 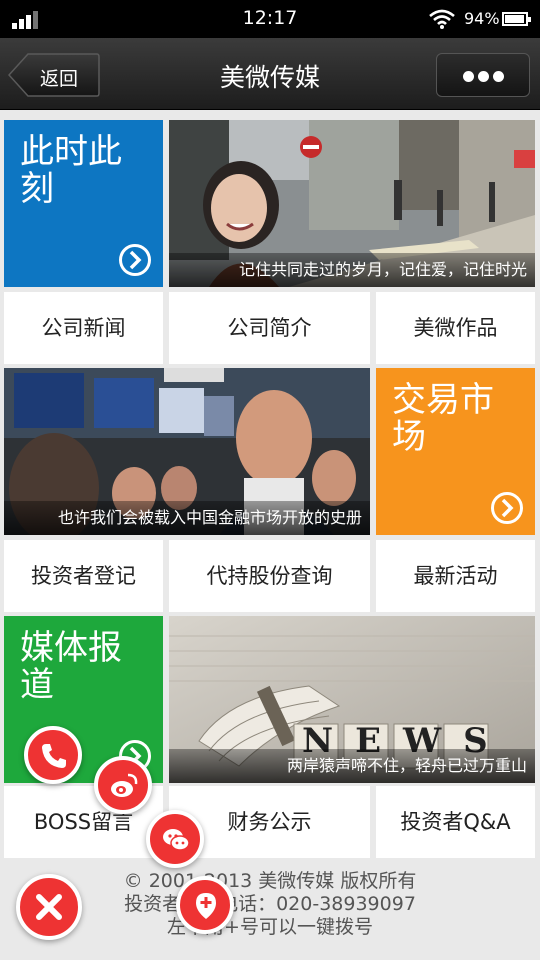 I want to click on location-button, so click(x=205, y=905).